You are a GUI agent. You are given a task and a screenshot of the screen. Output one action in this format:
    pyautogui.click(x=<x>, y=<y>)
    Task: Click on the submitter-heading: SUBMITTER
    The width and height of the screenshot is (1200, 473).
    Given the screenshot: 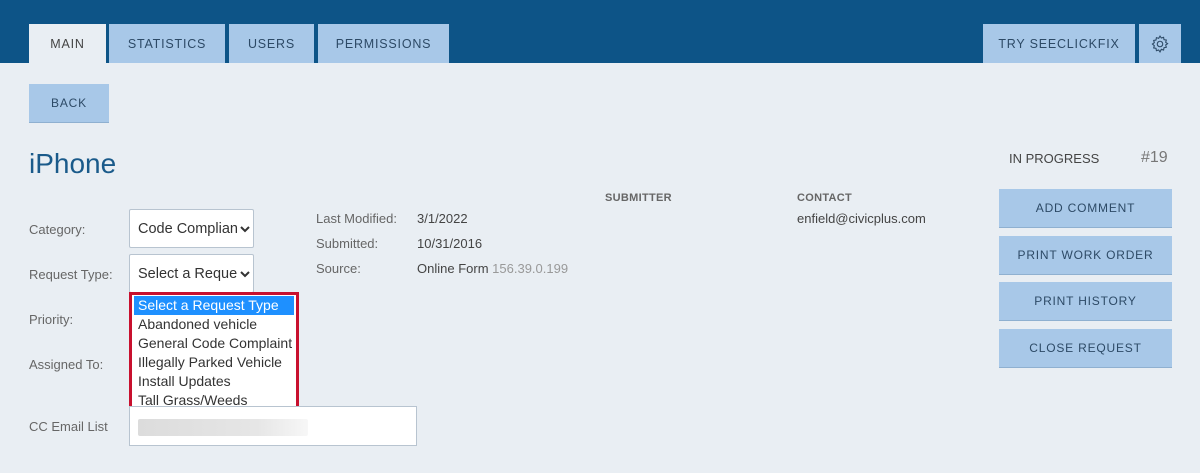 What is the action you would take?
    pyautogui.click(x=638, y=198)
    